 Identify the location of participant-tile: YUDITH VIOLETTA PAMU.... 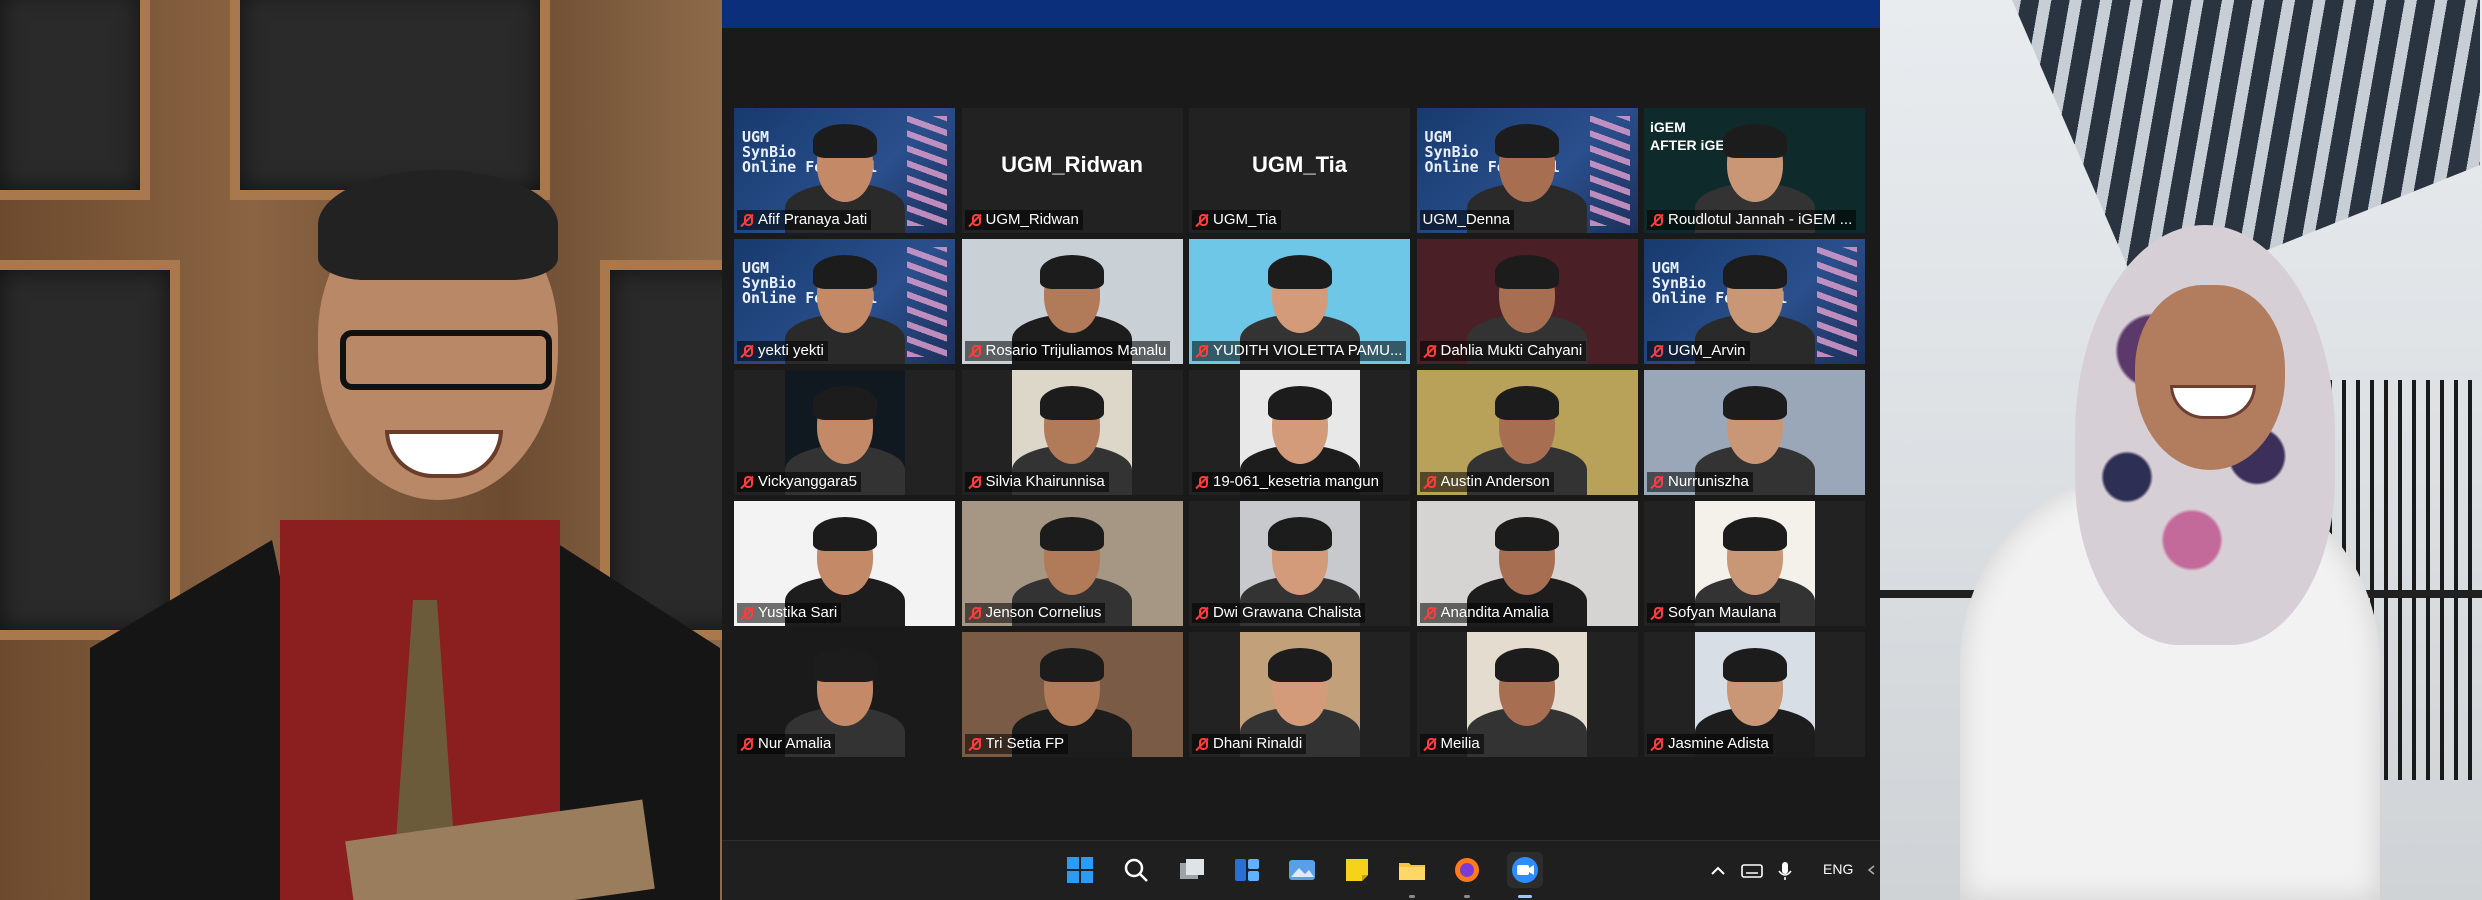
(1299, 301).